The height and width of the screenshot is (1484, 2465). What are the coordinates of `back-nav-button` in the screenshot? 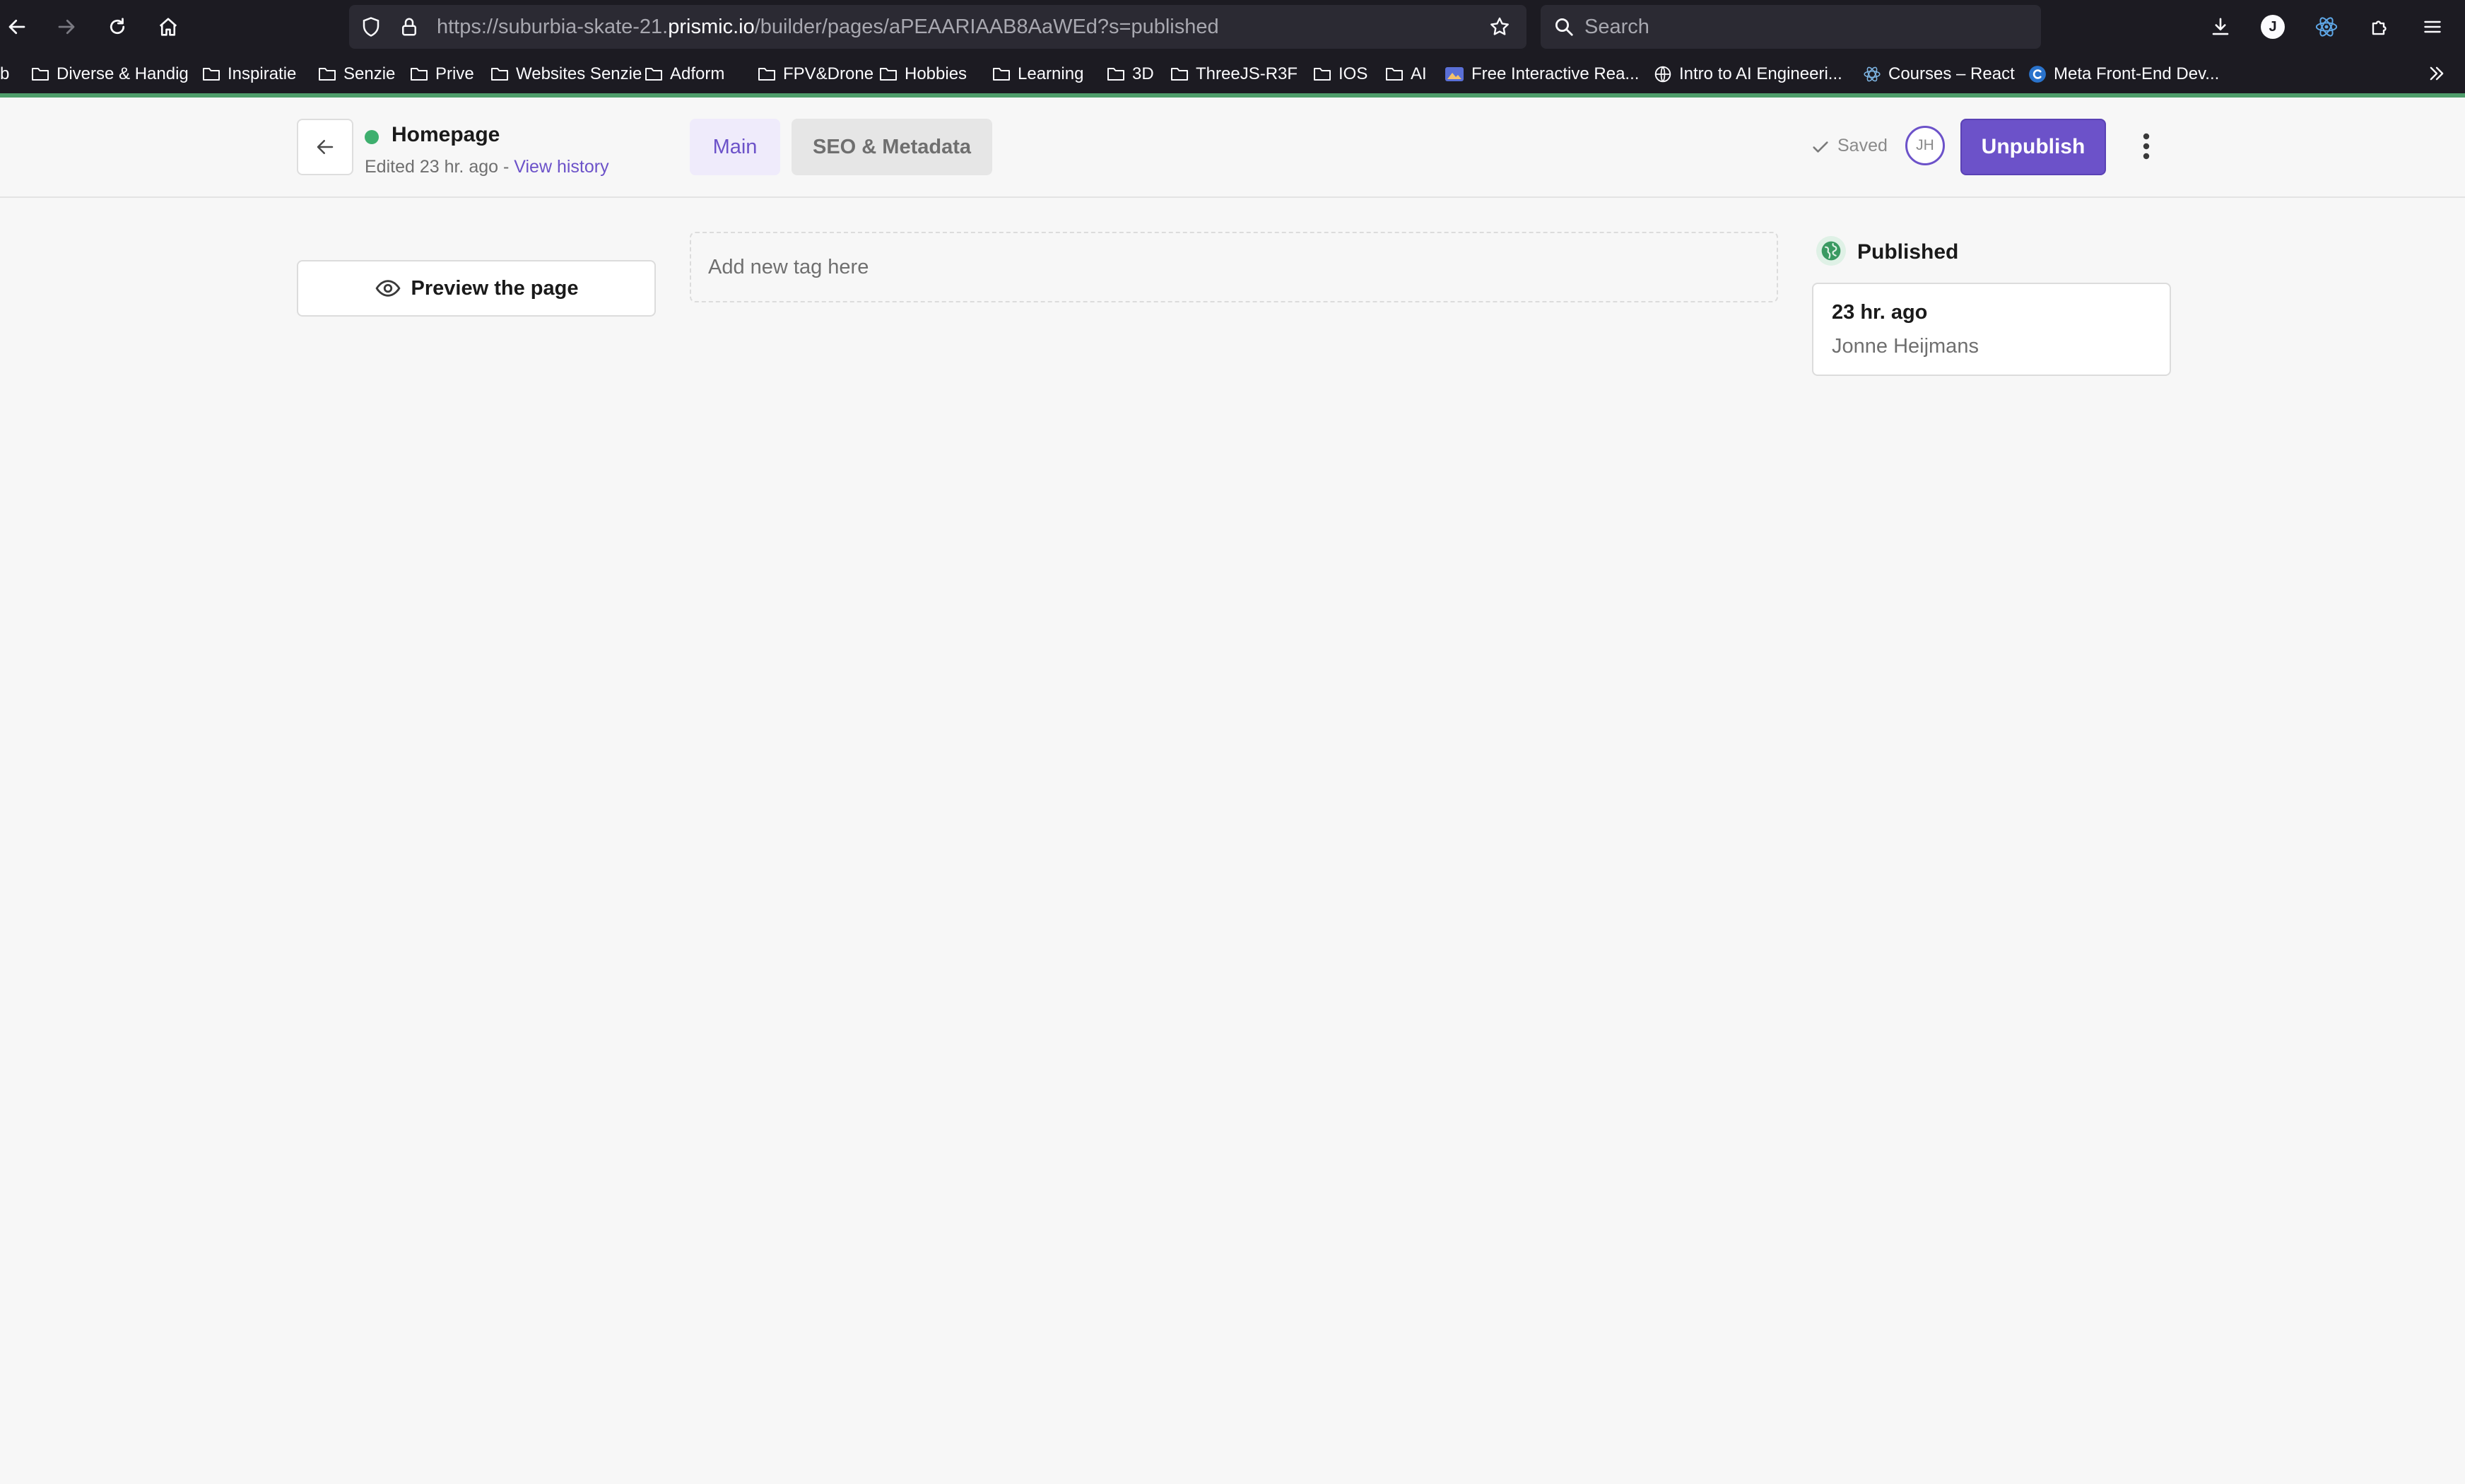 It's located at (19, 27).